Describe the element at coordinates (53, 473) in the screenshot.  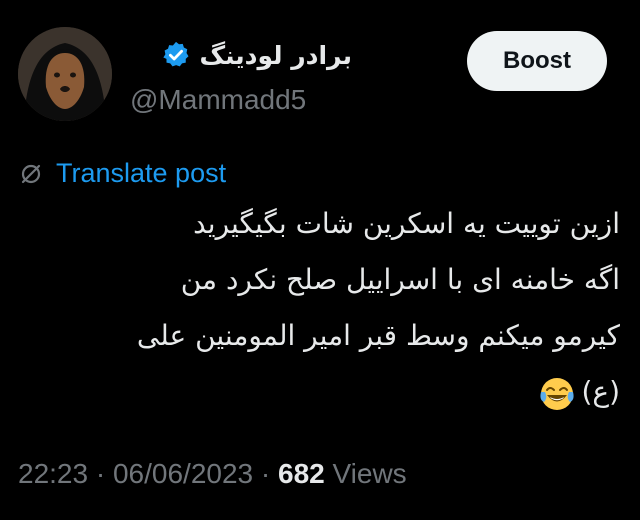
I see `post-time: 22:23` at that location.